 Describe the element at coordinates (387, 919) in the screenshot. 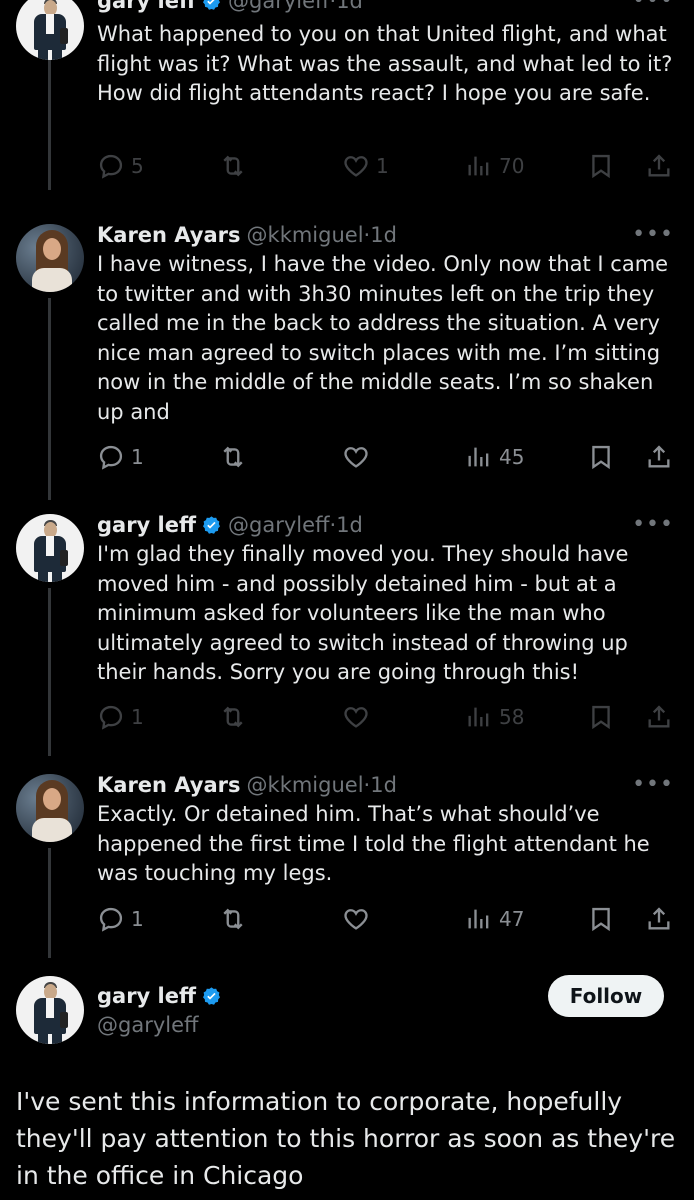

I see `tweet-actions: 1 47` at that location.